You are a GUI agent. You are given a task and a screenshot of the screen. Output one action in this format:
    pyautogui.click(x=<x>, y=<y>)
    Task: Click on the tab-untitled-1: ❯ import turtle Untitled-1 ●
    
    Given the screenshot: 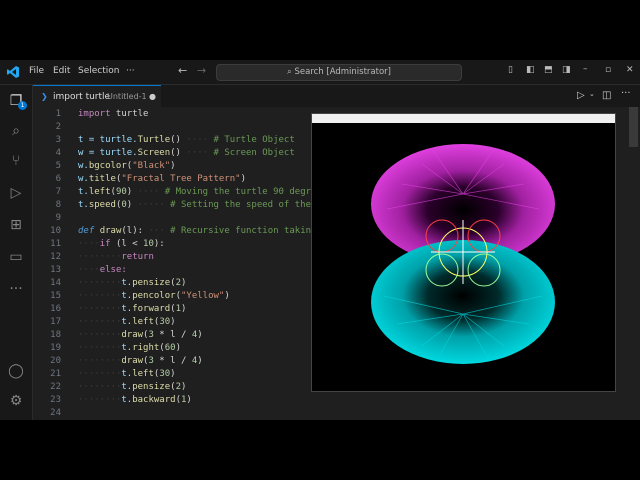 What is the action you would take?
    pyautogui.click(x=97, y=96)
    